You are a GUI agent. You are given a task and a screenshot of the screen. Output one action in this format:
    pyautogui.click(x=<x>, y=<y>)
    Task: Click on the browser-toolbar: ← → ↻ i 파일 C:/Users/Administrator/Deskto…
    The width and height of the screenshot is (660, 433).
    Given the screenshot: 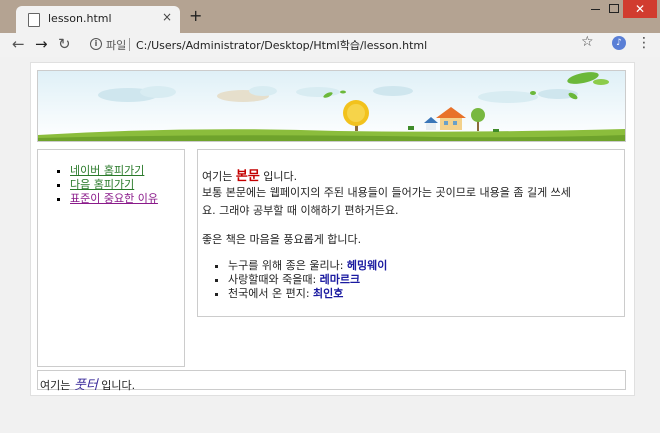 What is the action you would take?
    pyautogui.click(x=330, y=45)
    